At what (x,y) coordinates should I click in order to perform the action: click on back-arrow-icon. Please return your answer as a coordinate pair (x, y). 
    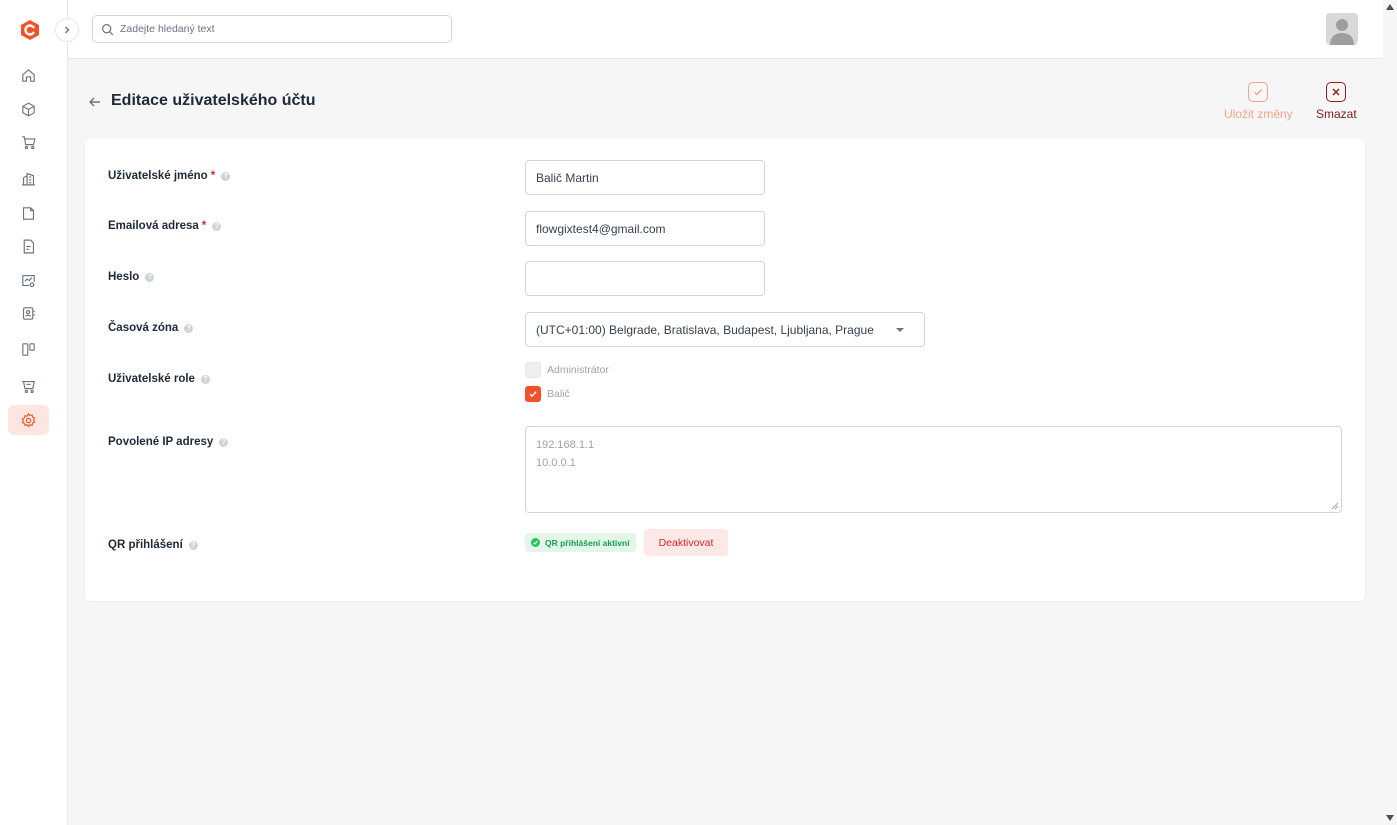
    Looking at the image, I should click on (95, 102).